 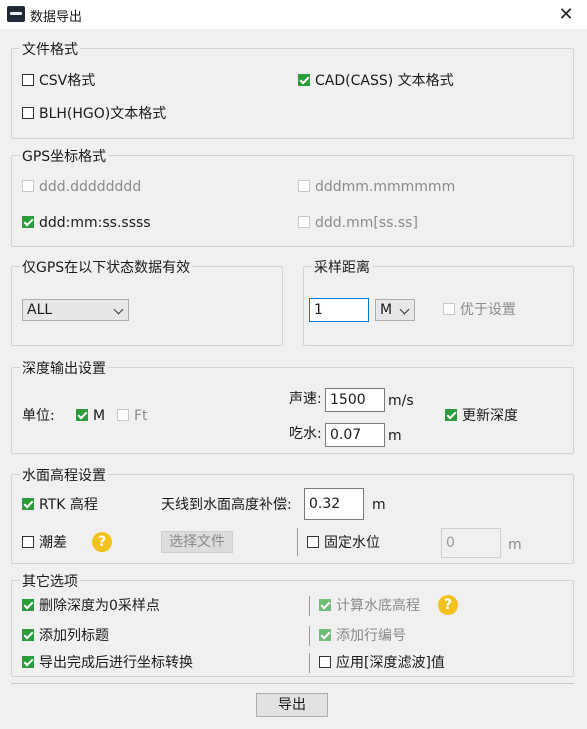 I want to click on add-row-no-checkbox: 添加行编号, so click(x=362, y=636).